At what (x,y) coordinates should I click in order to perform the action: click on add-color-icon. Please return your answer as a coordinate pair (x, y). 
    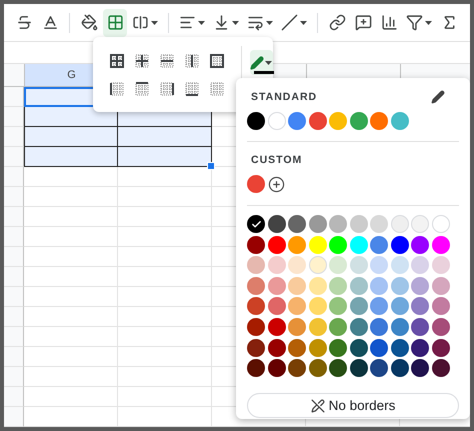
    Looking at the image, I should click on (276, 184).